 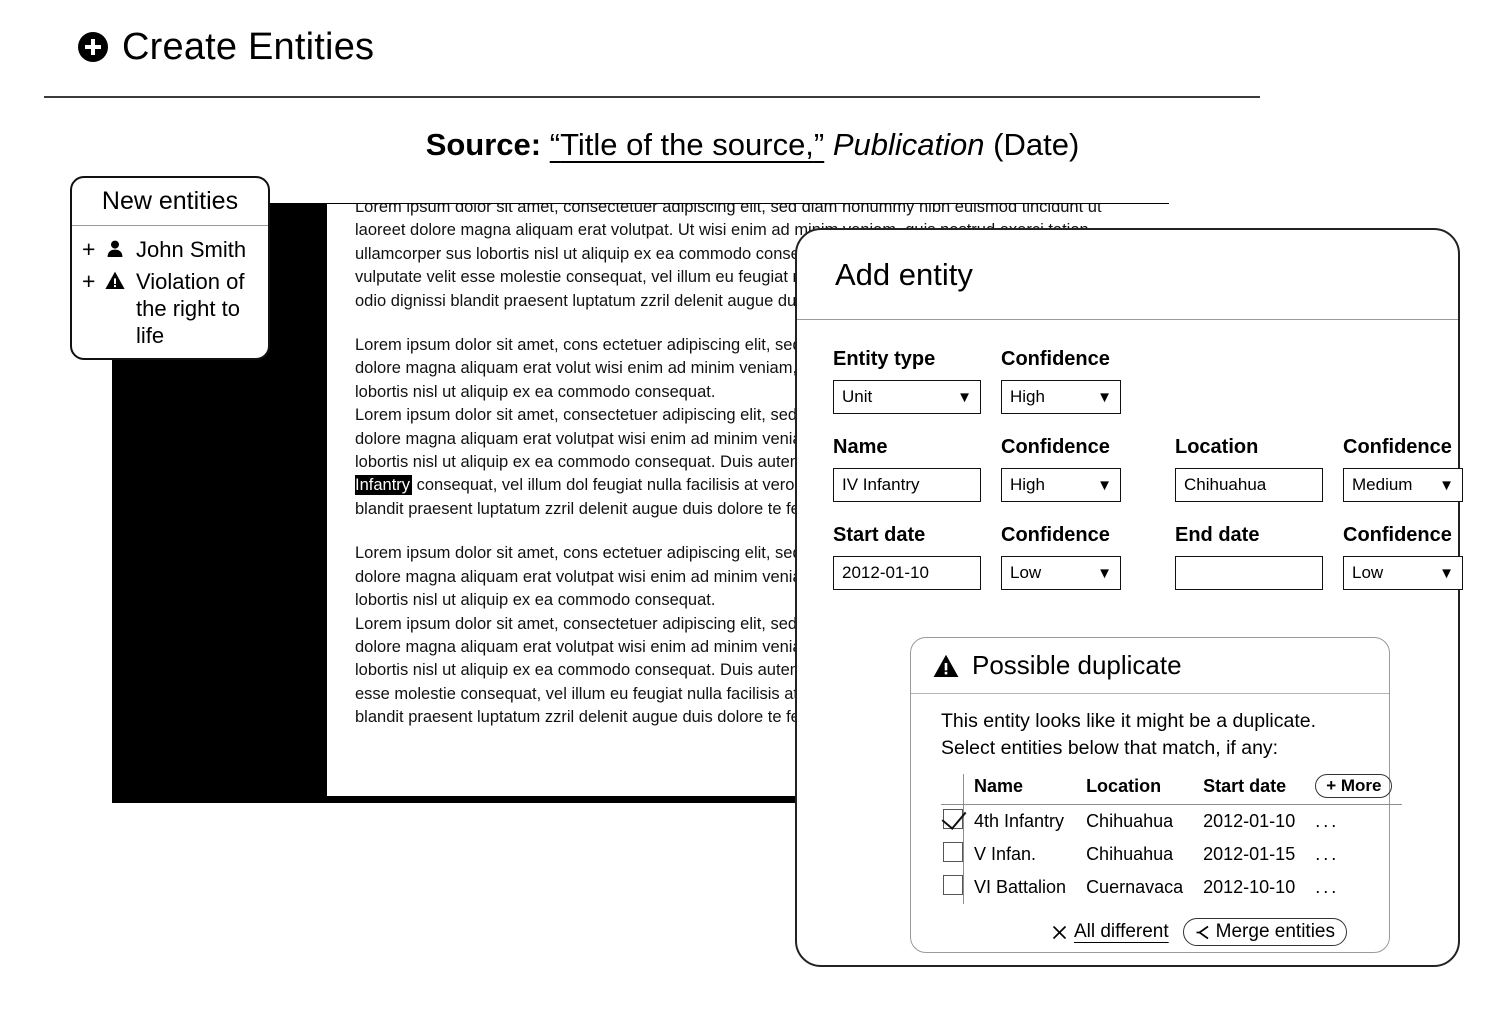 I want to click on new-entity-item-person: + John Smith, so click(x=175, y=249).